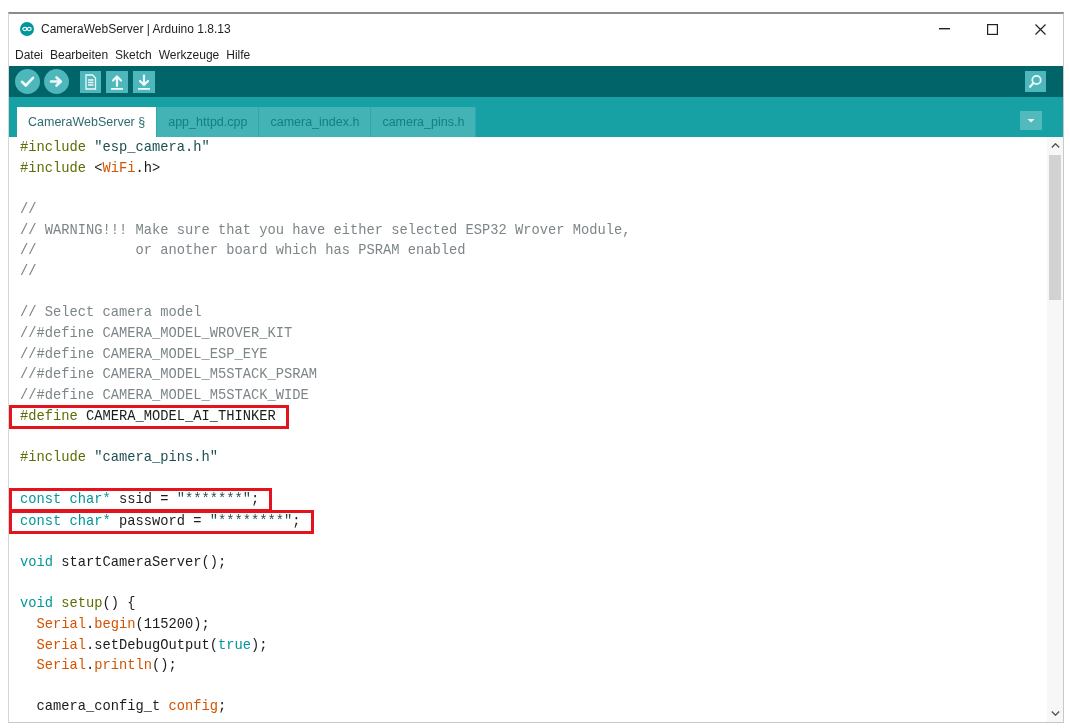 This screenshot has width=1070, height=728. What do you see at coordinates (1055, 145) in the screenshot?
I see `scroll-up-icon` at bounding box center [1055, 145].